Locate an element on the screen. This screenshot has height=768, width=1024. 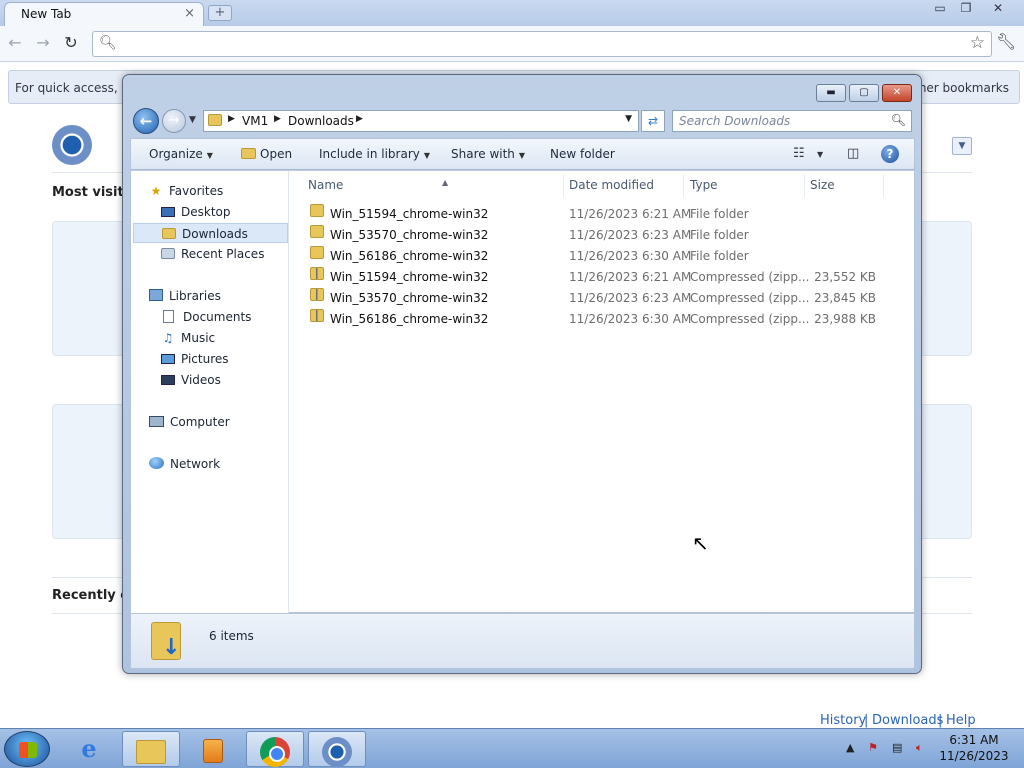
pictures-icon is located at coordinates (168, 359).